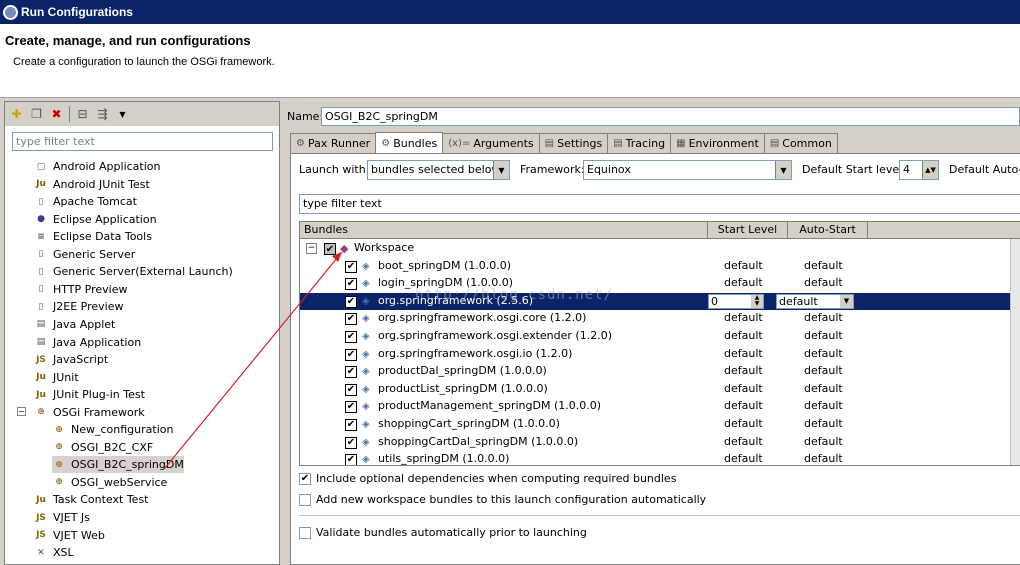 The image size is (1020, 565). What do you see at coordinates (69, 535) in the screenshot?
I see `tree-item: JS VJET Web` at bounding box center [69, 535].